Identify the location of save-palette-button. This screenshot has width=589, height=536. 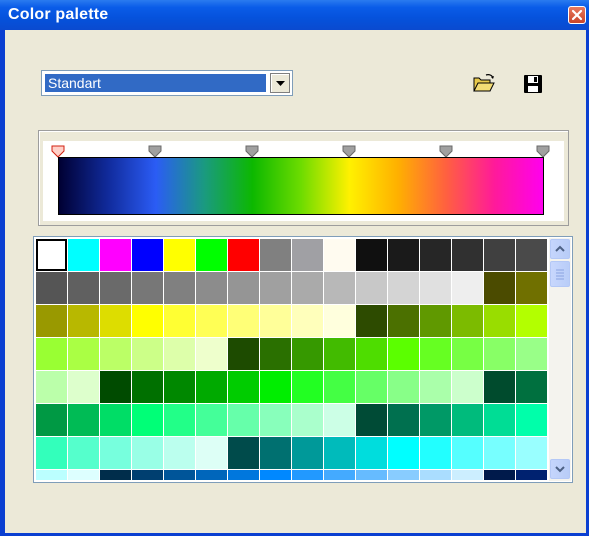
(533, 86).